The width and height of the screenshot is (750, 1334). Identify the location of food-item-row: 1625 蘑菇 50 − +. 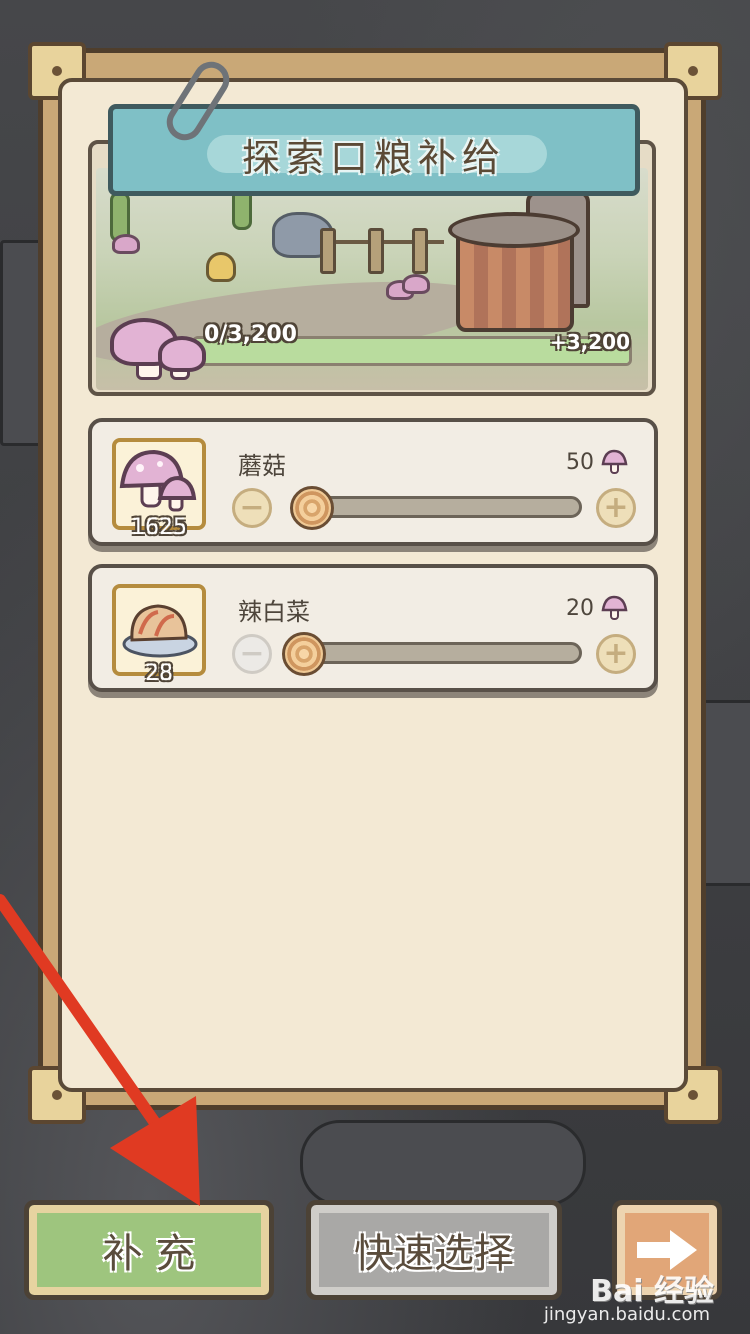
(373, 482).